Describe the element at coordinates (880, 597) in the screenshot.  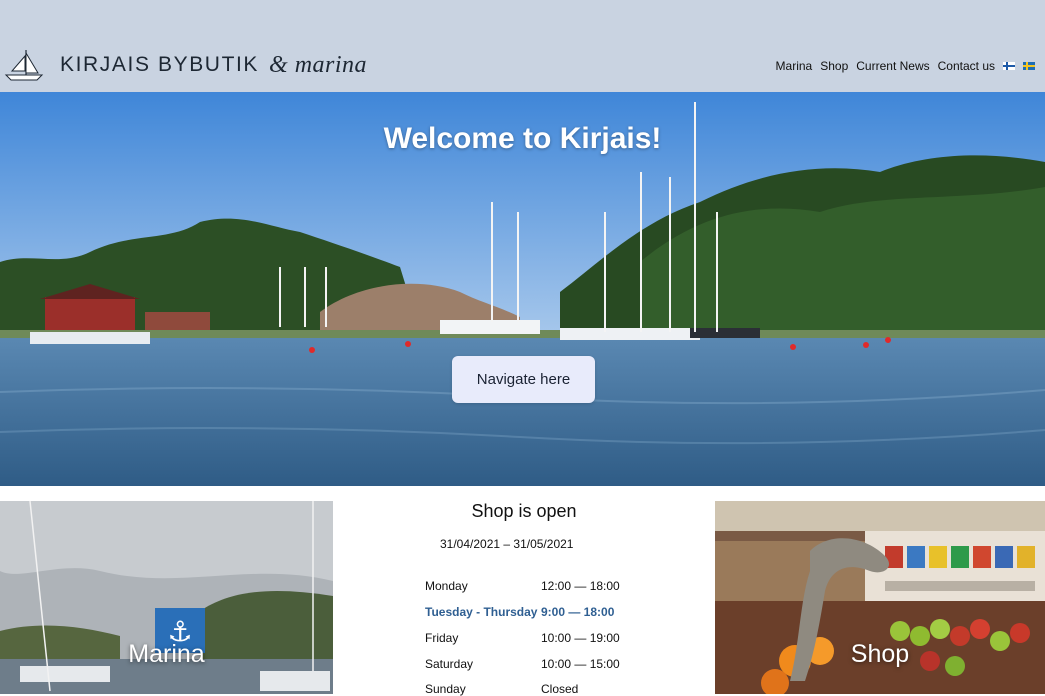
I see `shop-tile: Shop` at that location.